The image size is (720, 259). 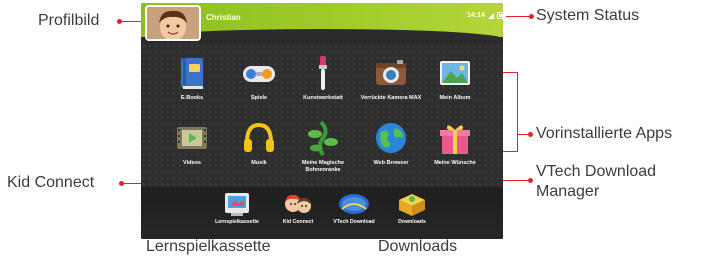 What do you see at coordinates (412, 204) in the screenshot?
I see `downloads-icon` at bounding box center [412, 204].